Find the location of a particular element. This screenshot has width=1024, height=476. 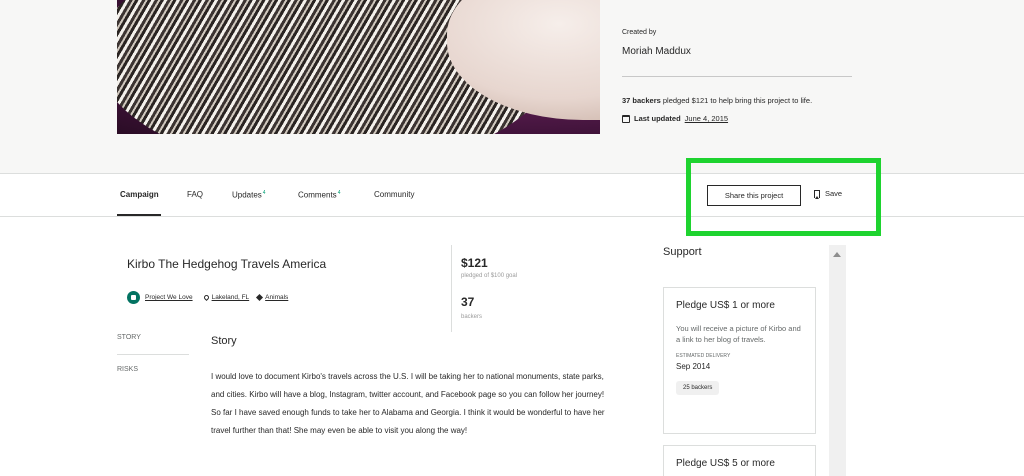

tab-campaign: Campaign is located at coordinates (139, 194).